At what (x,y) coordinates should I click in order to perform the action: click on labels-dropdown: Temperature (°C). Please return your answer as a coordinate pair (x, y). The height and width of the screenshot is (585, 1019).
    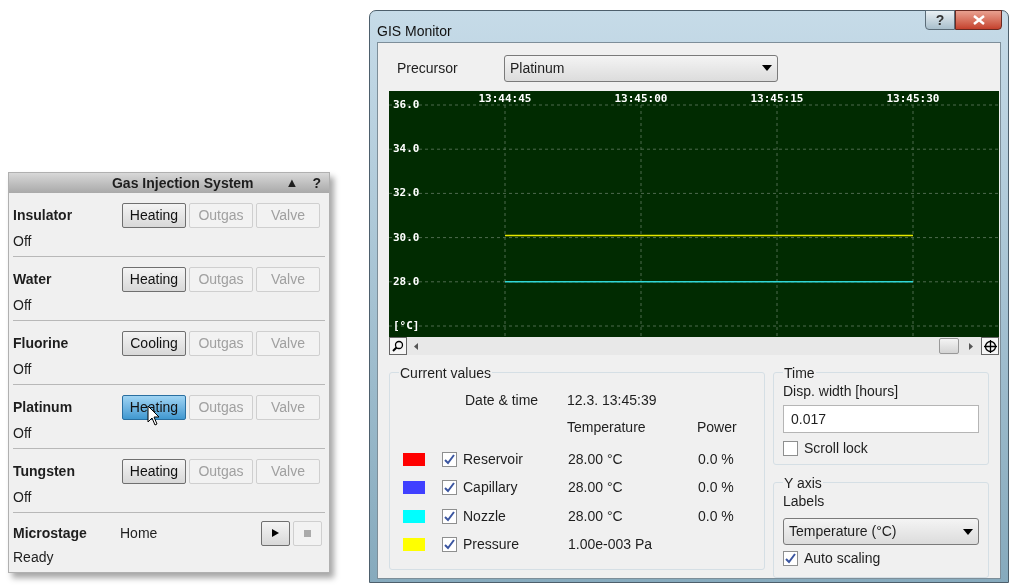
    Looking at the image, I should click on (881, 531).